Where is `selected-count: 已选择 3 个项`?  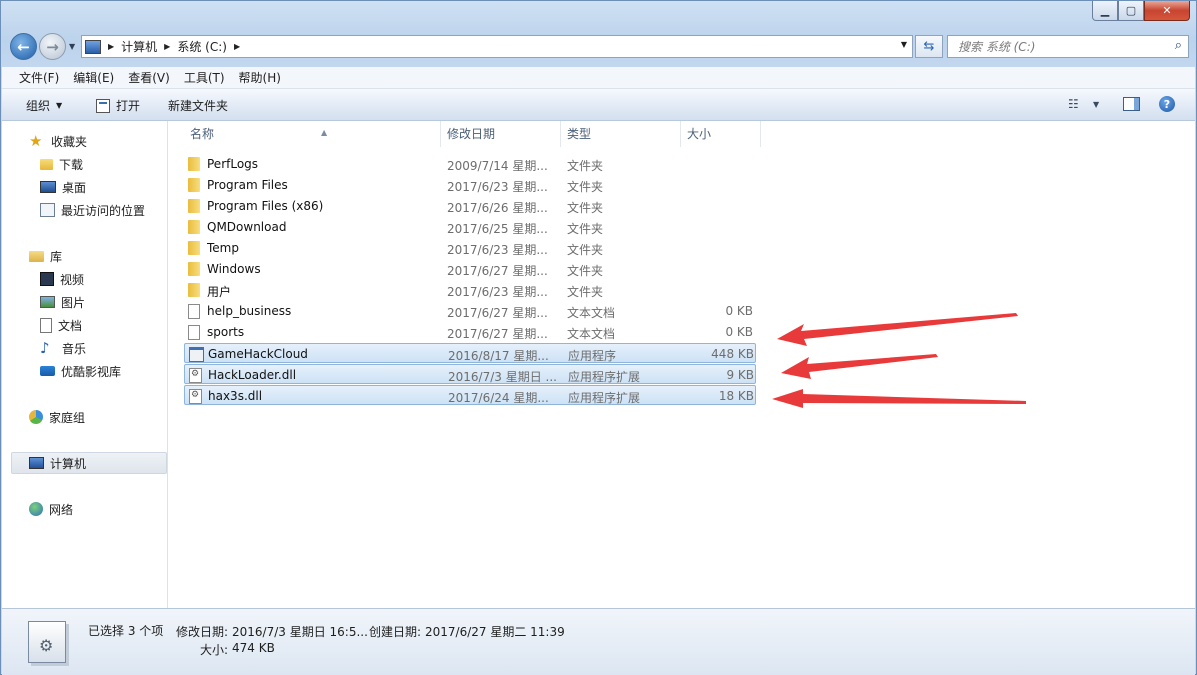
selected-count: 已选择 3 个项 is located at coordinates (126, 631).